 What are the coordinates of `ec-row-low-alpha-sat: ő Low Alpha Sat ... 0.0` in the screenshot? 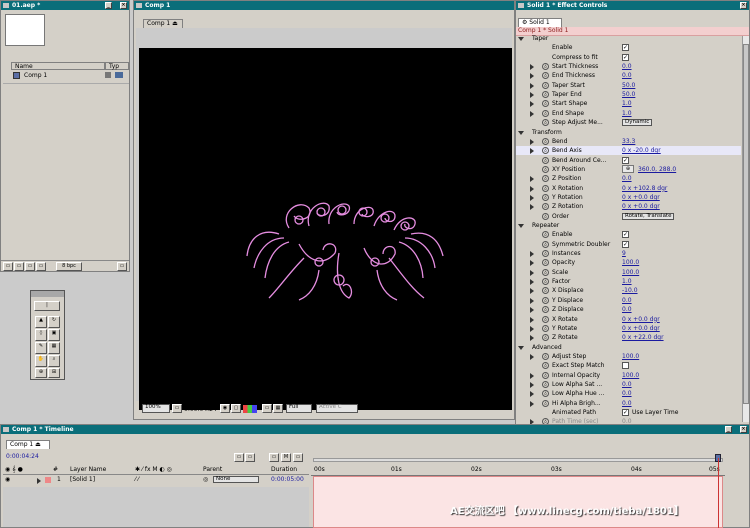 It's located at (628, 384).